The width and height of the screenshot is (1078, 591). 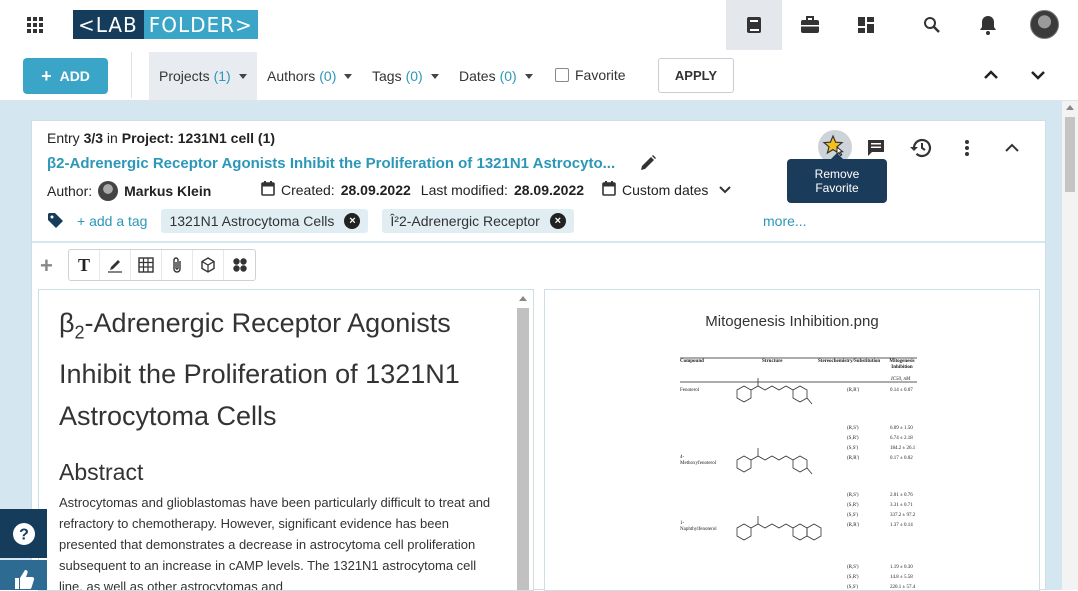 I want to click on briefcase-icon, so click(x=810, y=25).